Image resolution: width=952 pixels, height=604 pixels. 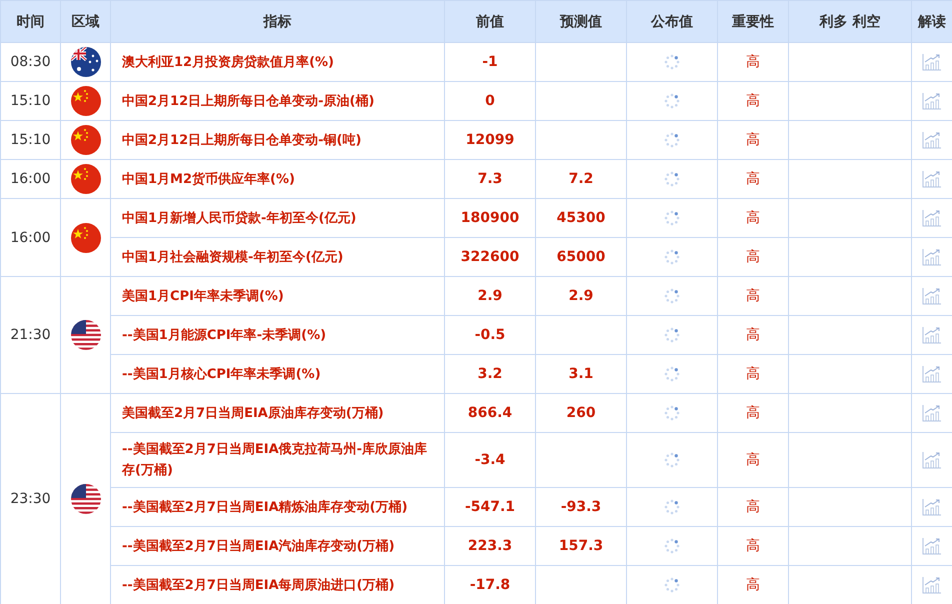 What do you see at coordinates (277, 101) in the screenshot?
I see `indicator-cell: 中国2月12日上期所每日仓单变动-原油(桶)` at bounding box center [277, 101].